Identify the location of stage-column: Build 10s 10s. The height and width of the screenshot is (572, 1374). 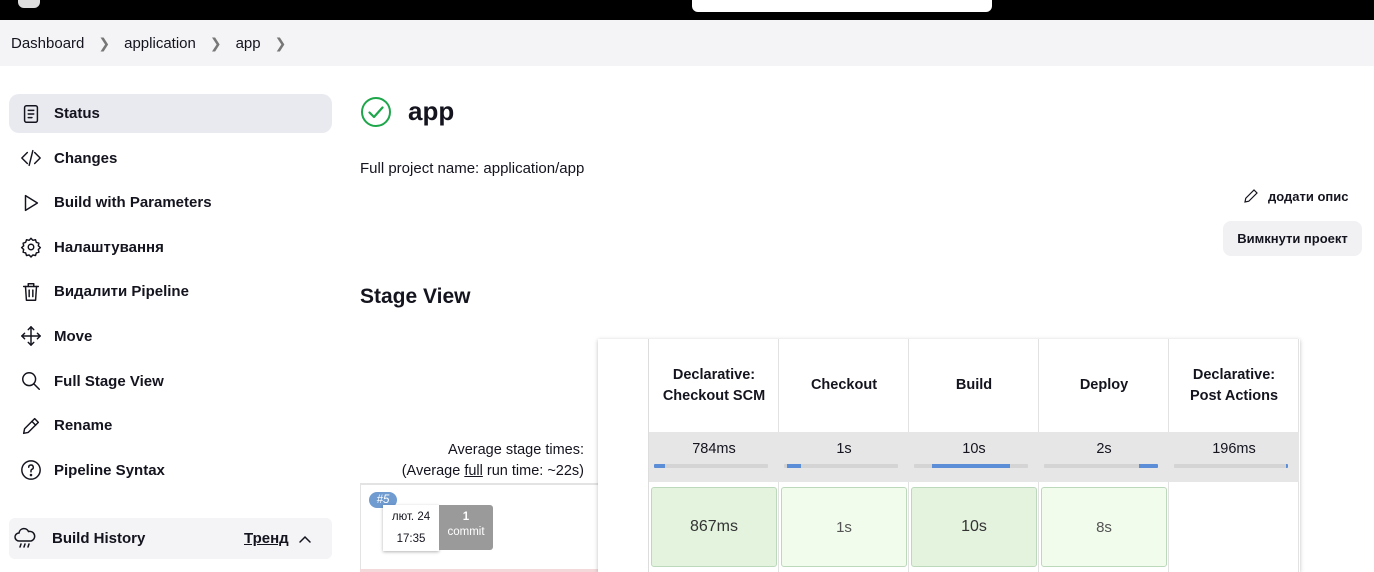
(974, 455).